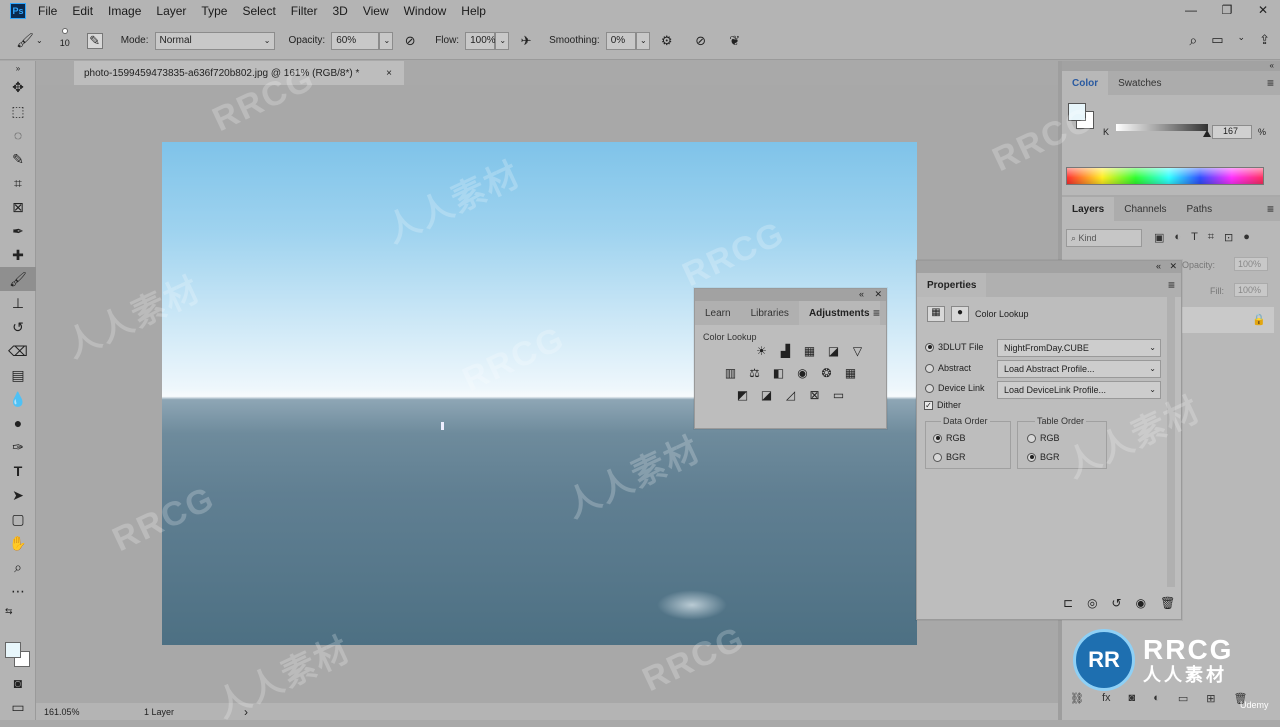 Image resolution: width=1280 pixels, height=727 pixels. What do you see at coordinates (1104, 238) in the screenshot?
I see `layer-filter-select: ⌕ Kind` at bounding box center [1104, 238].